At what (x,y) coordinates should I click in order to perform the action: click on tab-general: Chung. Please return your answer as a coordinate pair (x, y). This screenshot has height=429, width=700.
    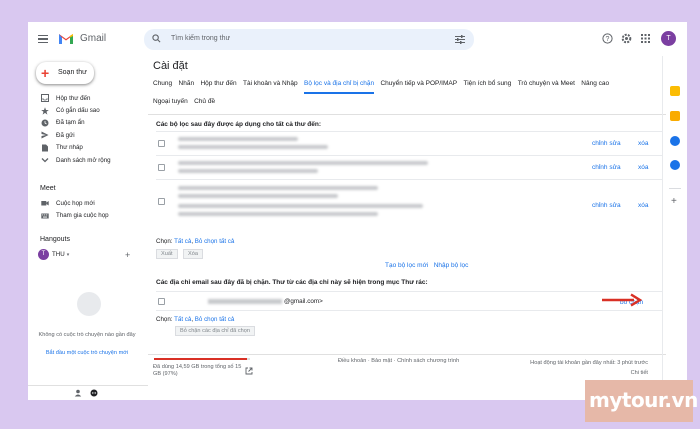
    Looking at the image, I should click on (162, 87).